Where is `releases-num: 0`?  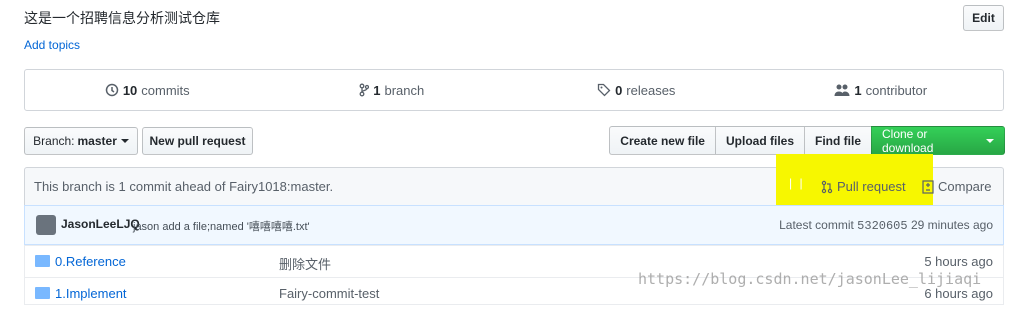
releases-num: 0 is located at coordinates (619, 90).